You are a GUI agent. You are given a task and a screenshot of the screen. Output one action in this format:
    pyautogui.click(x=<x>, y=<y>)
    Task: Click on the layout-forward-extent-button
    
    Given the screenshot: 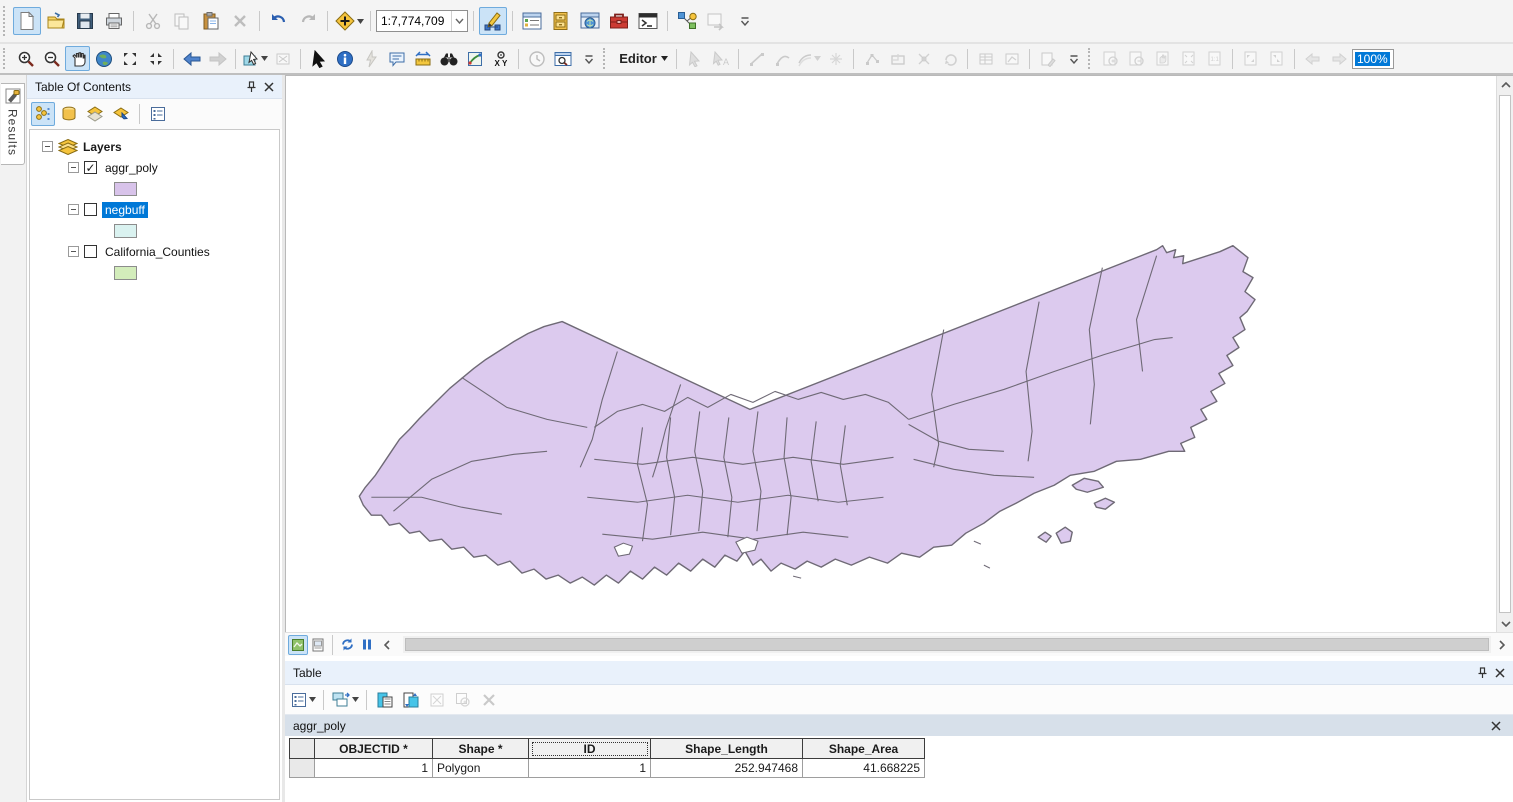 What is the action you would take?
    pyautogui.click(x=1338, y=58)
    